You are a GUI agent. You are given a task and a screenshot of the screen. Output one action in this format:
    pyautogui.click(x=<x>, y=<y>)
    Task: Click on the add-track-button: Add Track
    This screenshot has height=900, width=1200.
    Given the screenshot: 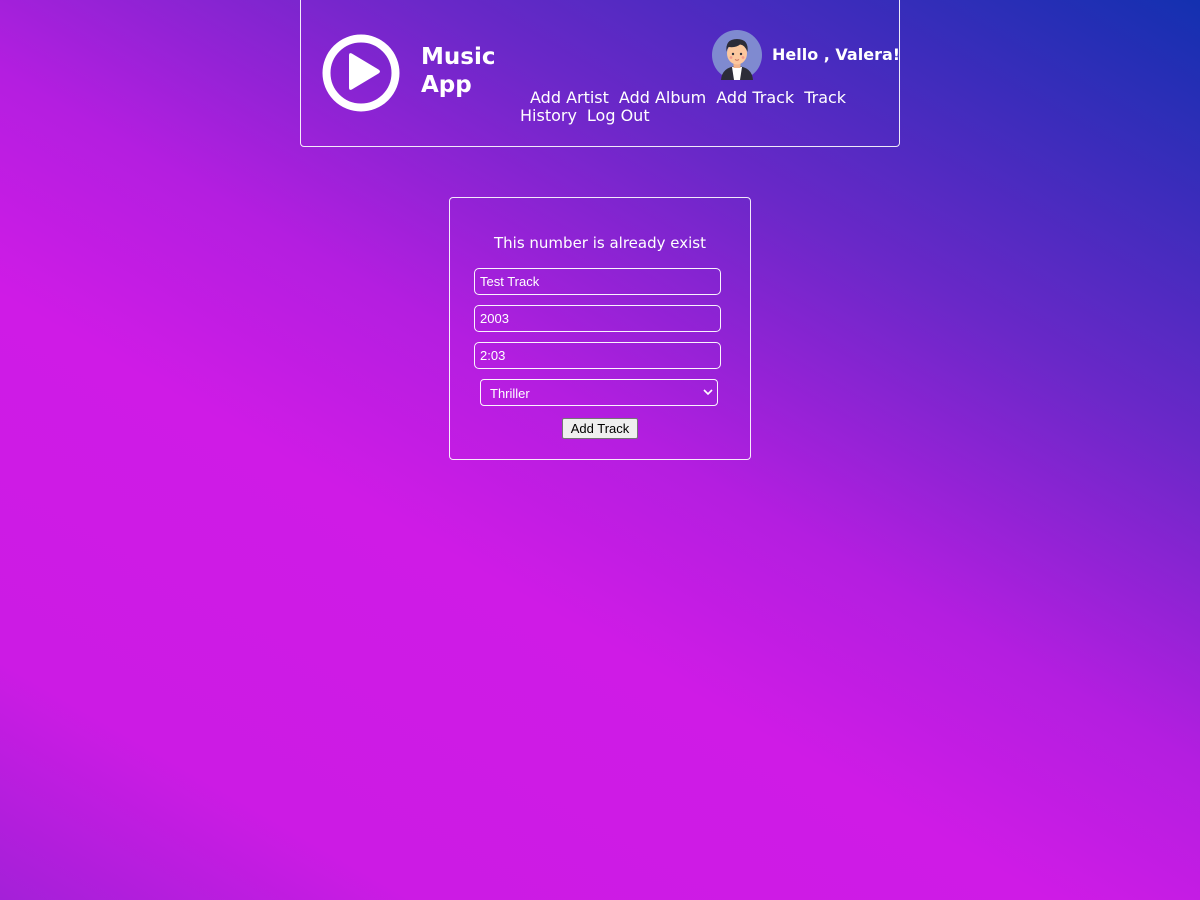 What is the action you would take?
    pyautogui.click(x=600, y=428)
    